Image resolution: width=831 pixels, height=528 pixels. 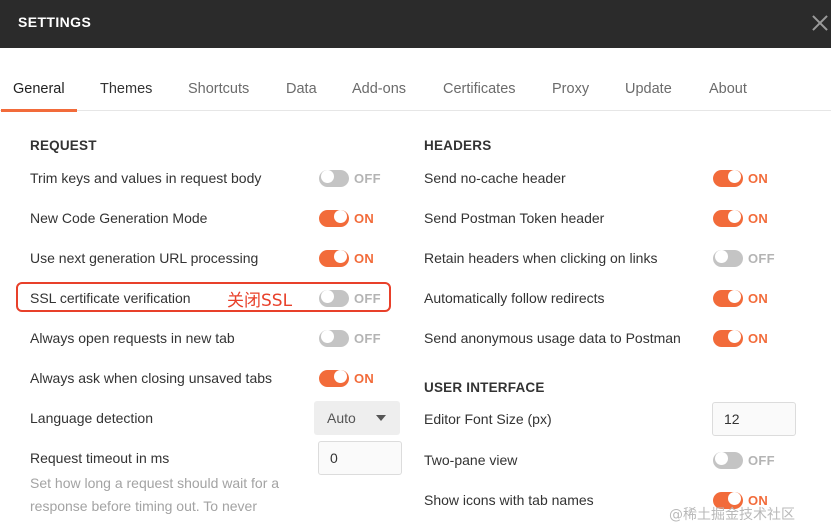 What do you see at coordinates (143, 506) in the screenshot?
I see `timeout-help-line-2: response before timing out. To never` at bounding box center [143, 506].